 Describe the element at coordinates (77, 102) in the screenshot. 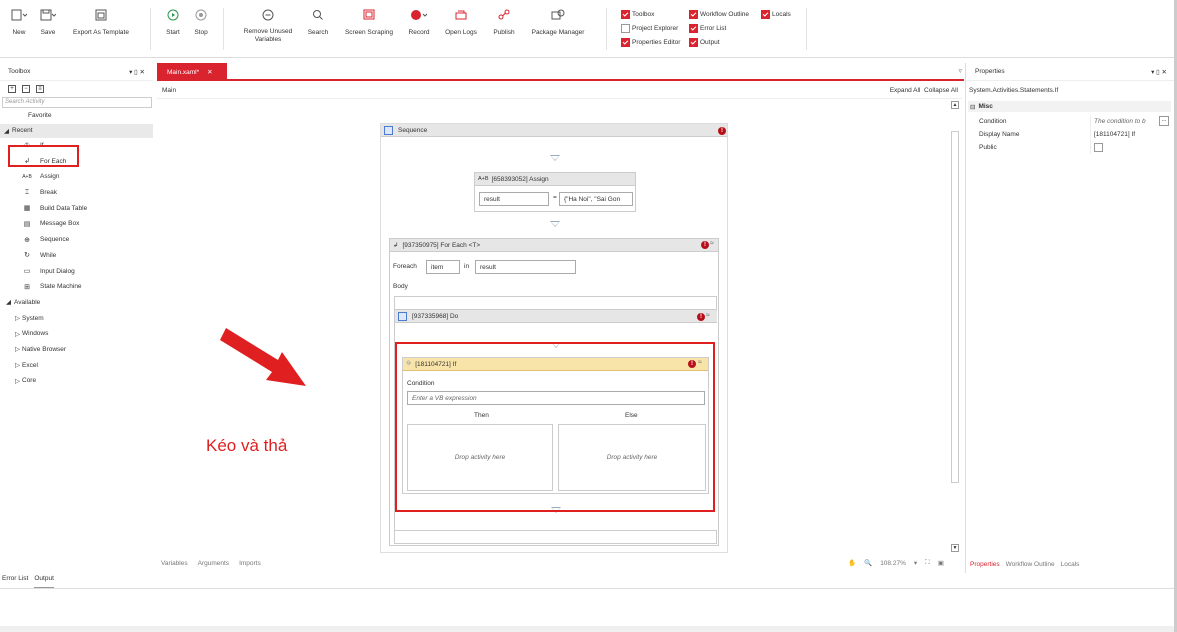

I see `search-activity-input: Search Activity` at that location.